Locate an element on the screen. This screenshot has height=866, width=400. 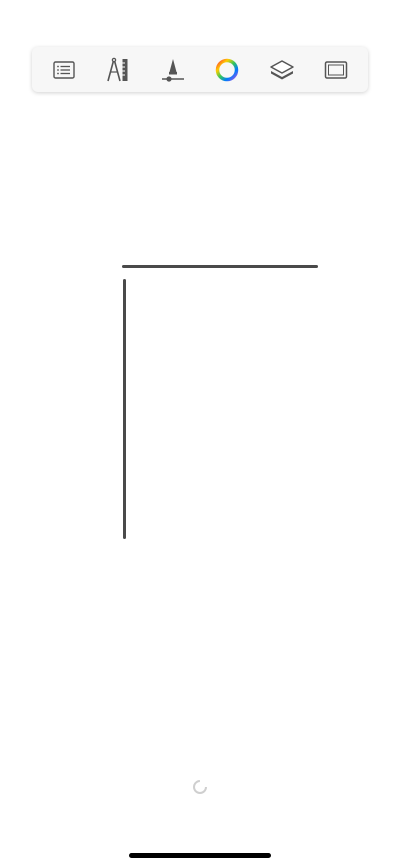
brush-size-button is located at coordinates (173, 70).